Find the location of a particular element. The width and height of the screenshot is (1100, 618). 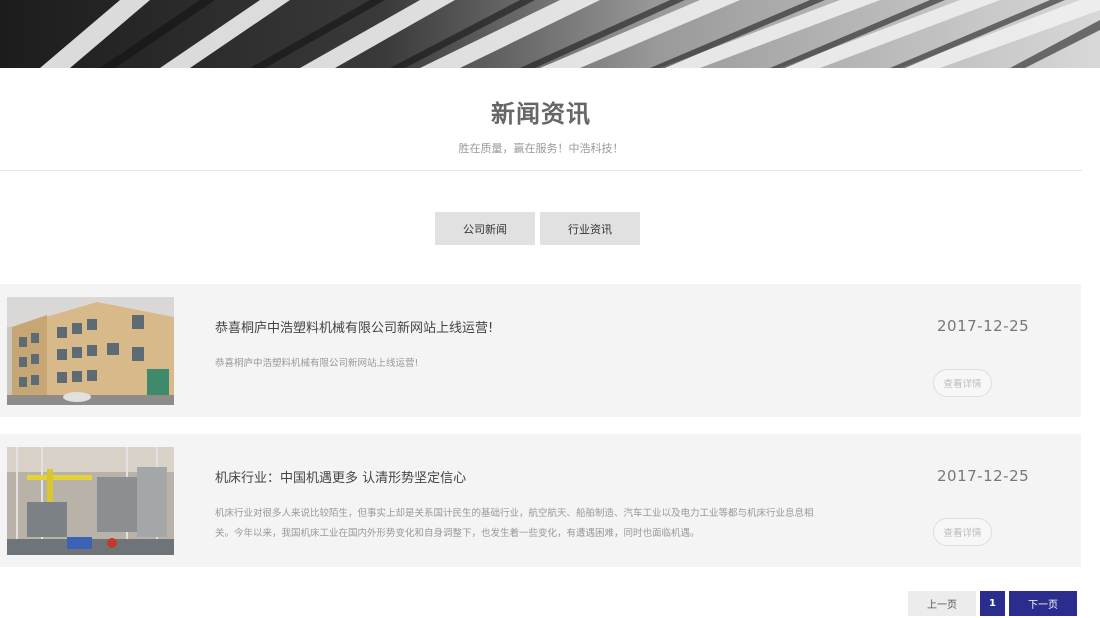

tab-company-news: 公司新闻 is located at coordinates (485, 228).